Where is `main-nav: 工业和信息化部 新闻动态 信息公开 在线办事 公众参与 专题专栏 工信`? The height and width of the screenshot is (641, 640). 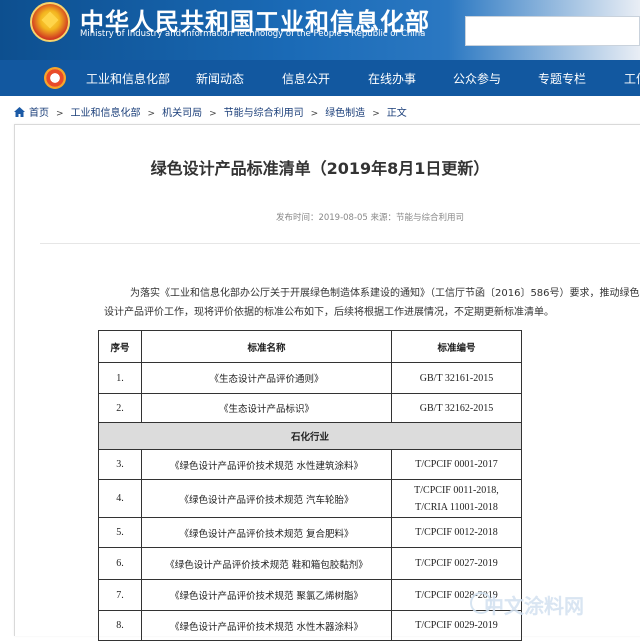
main-nav: 工业和信息化部 新闻动态 信息公开 在线办事 公众参与 专题专栏 工信 is located at coordinates (320, 78).